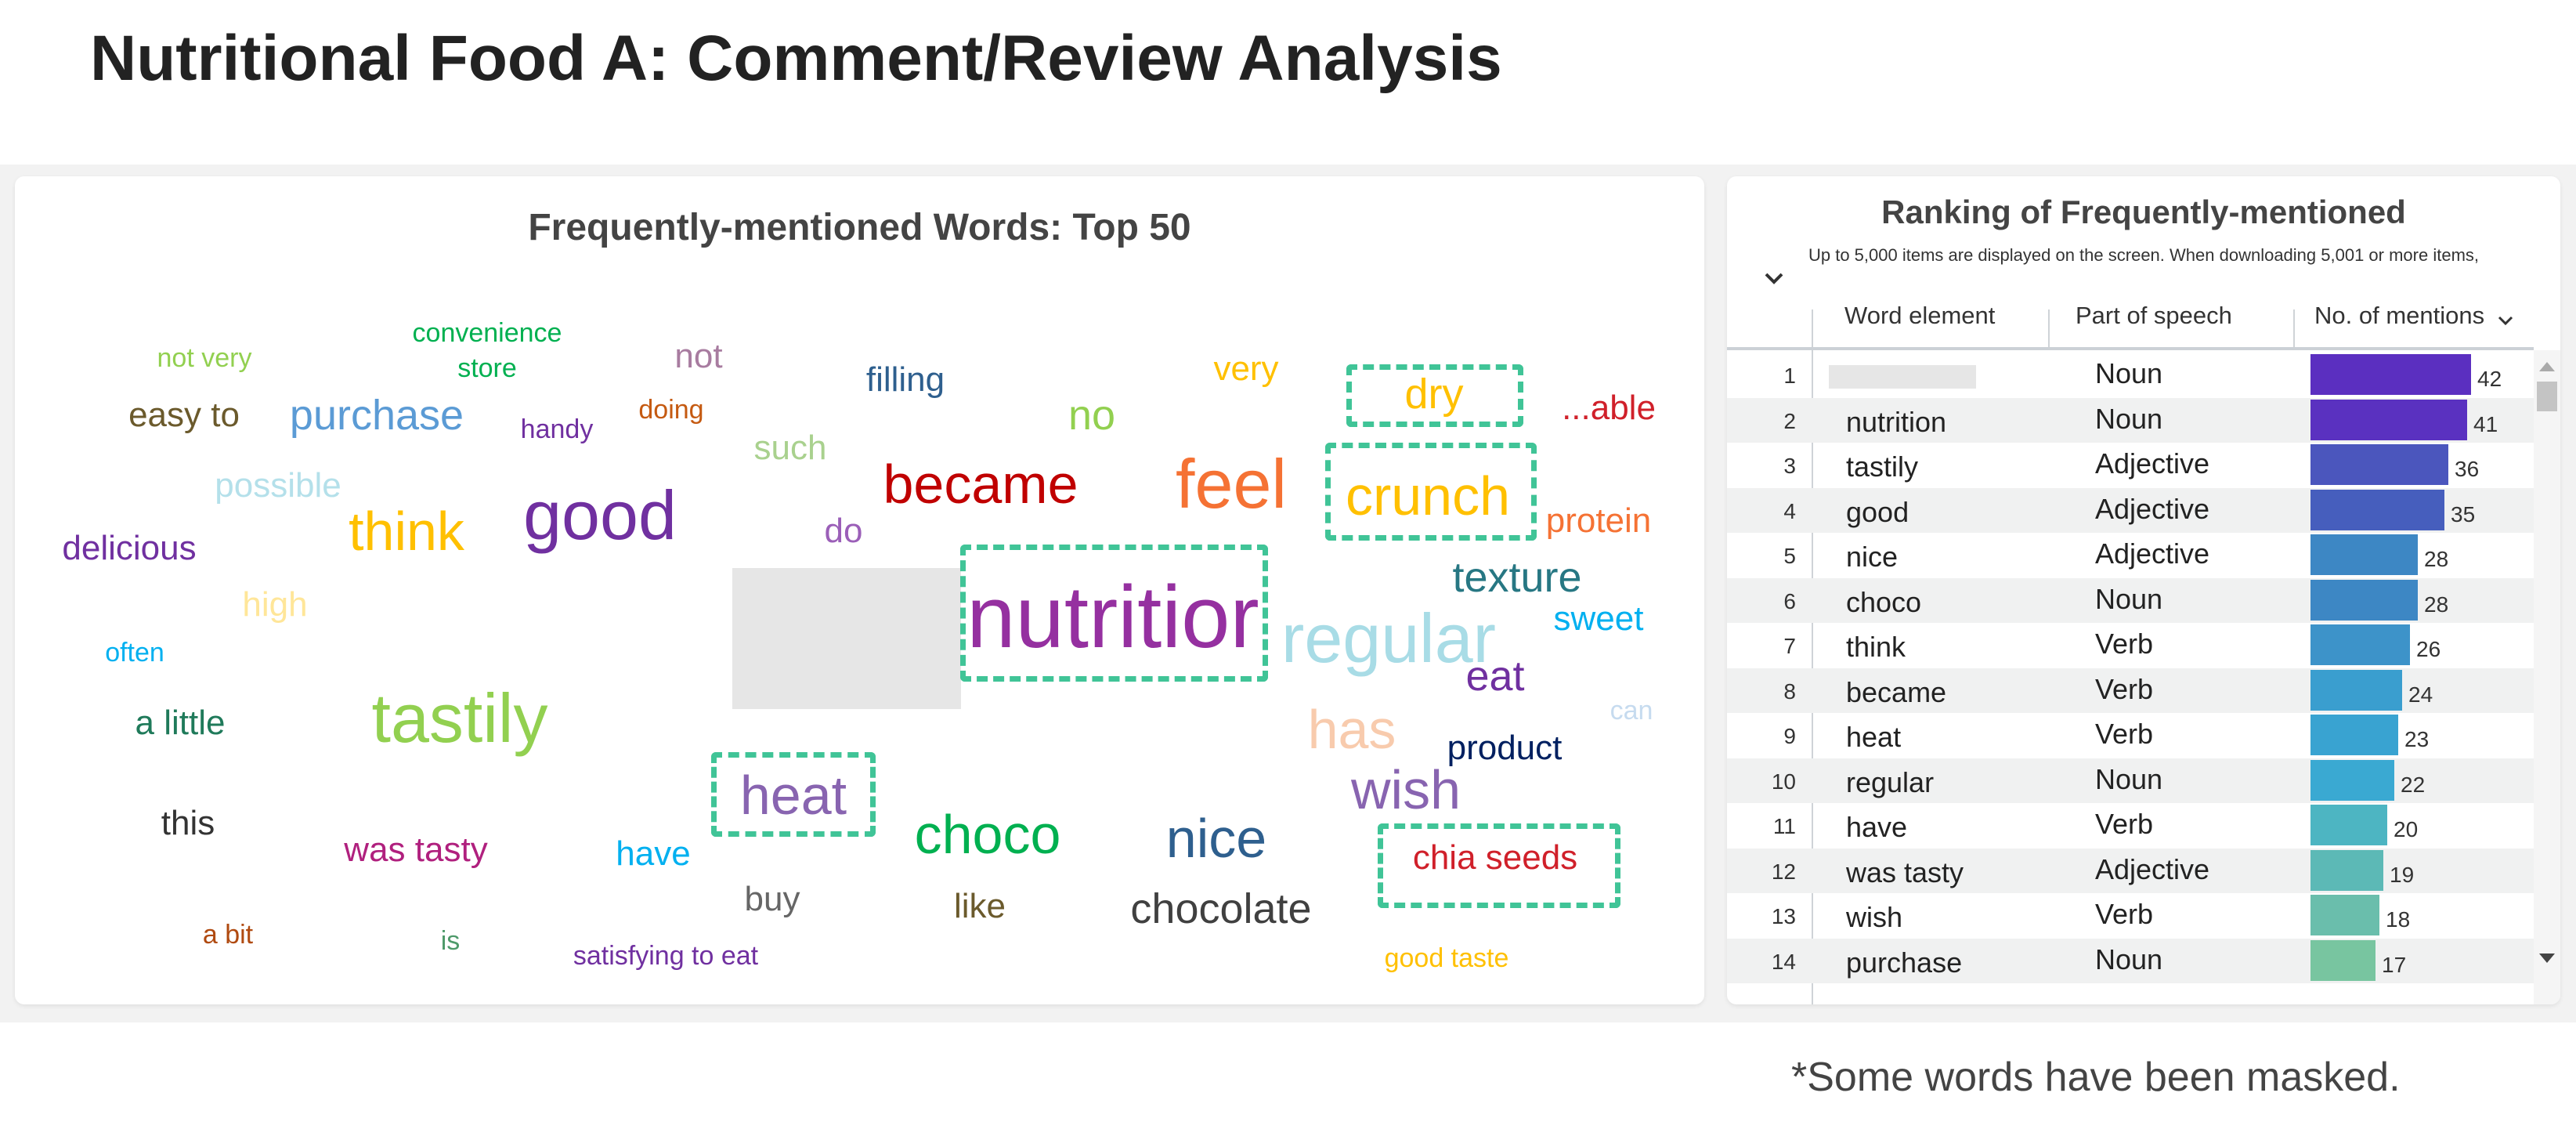 This screenshot has height=1129, width=2576. Describe the element at coordinates (1091, 415) in the screenshot. I see `cloud-word: no` at that location.